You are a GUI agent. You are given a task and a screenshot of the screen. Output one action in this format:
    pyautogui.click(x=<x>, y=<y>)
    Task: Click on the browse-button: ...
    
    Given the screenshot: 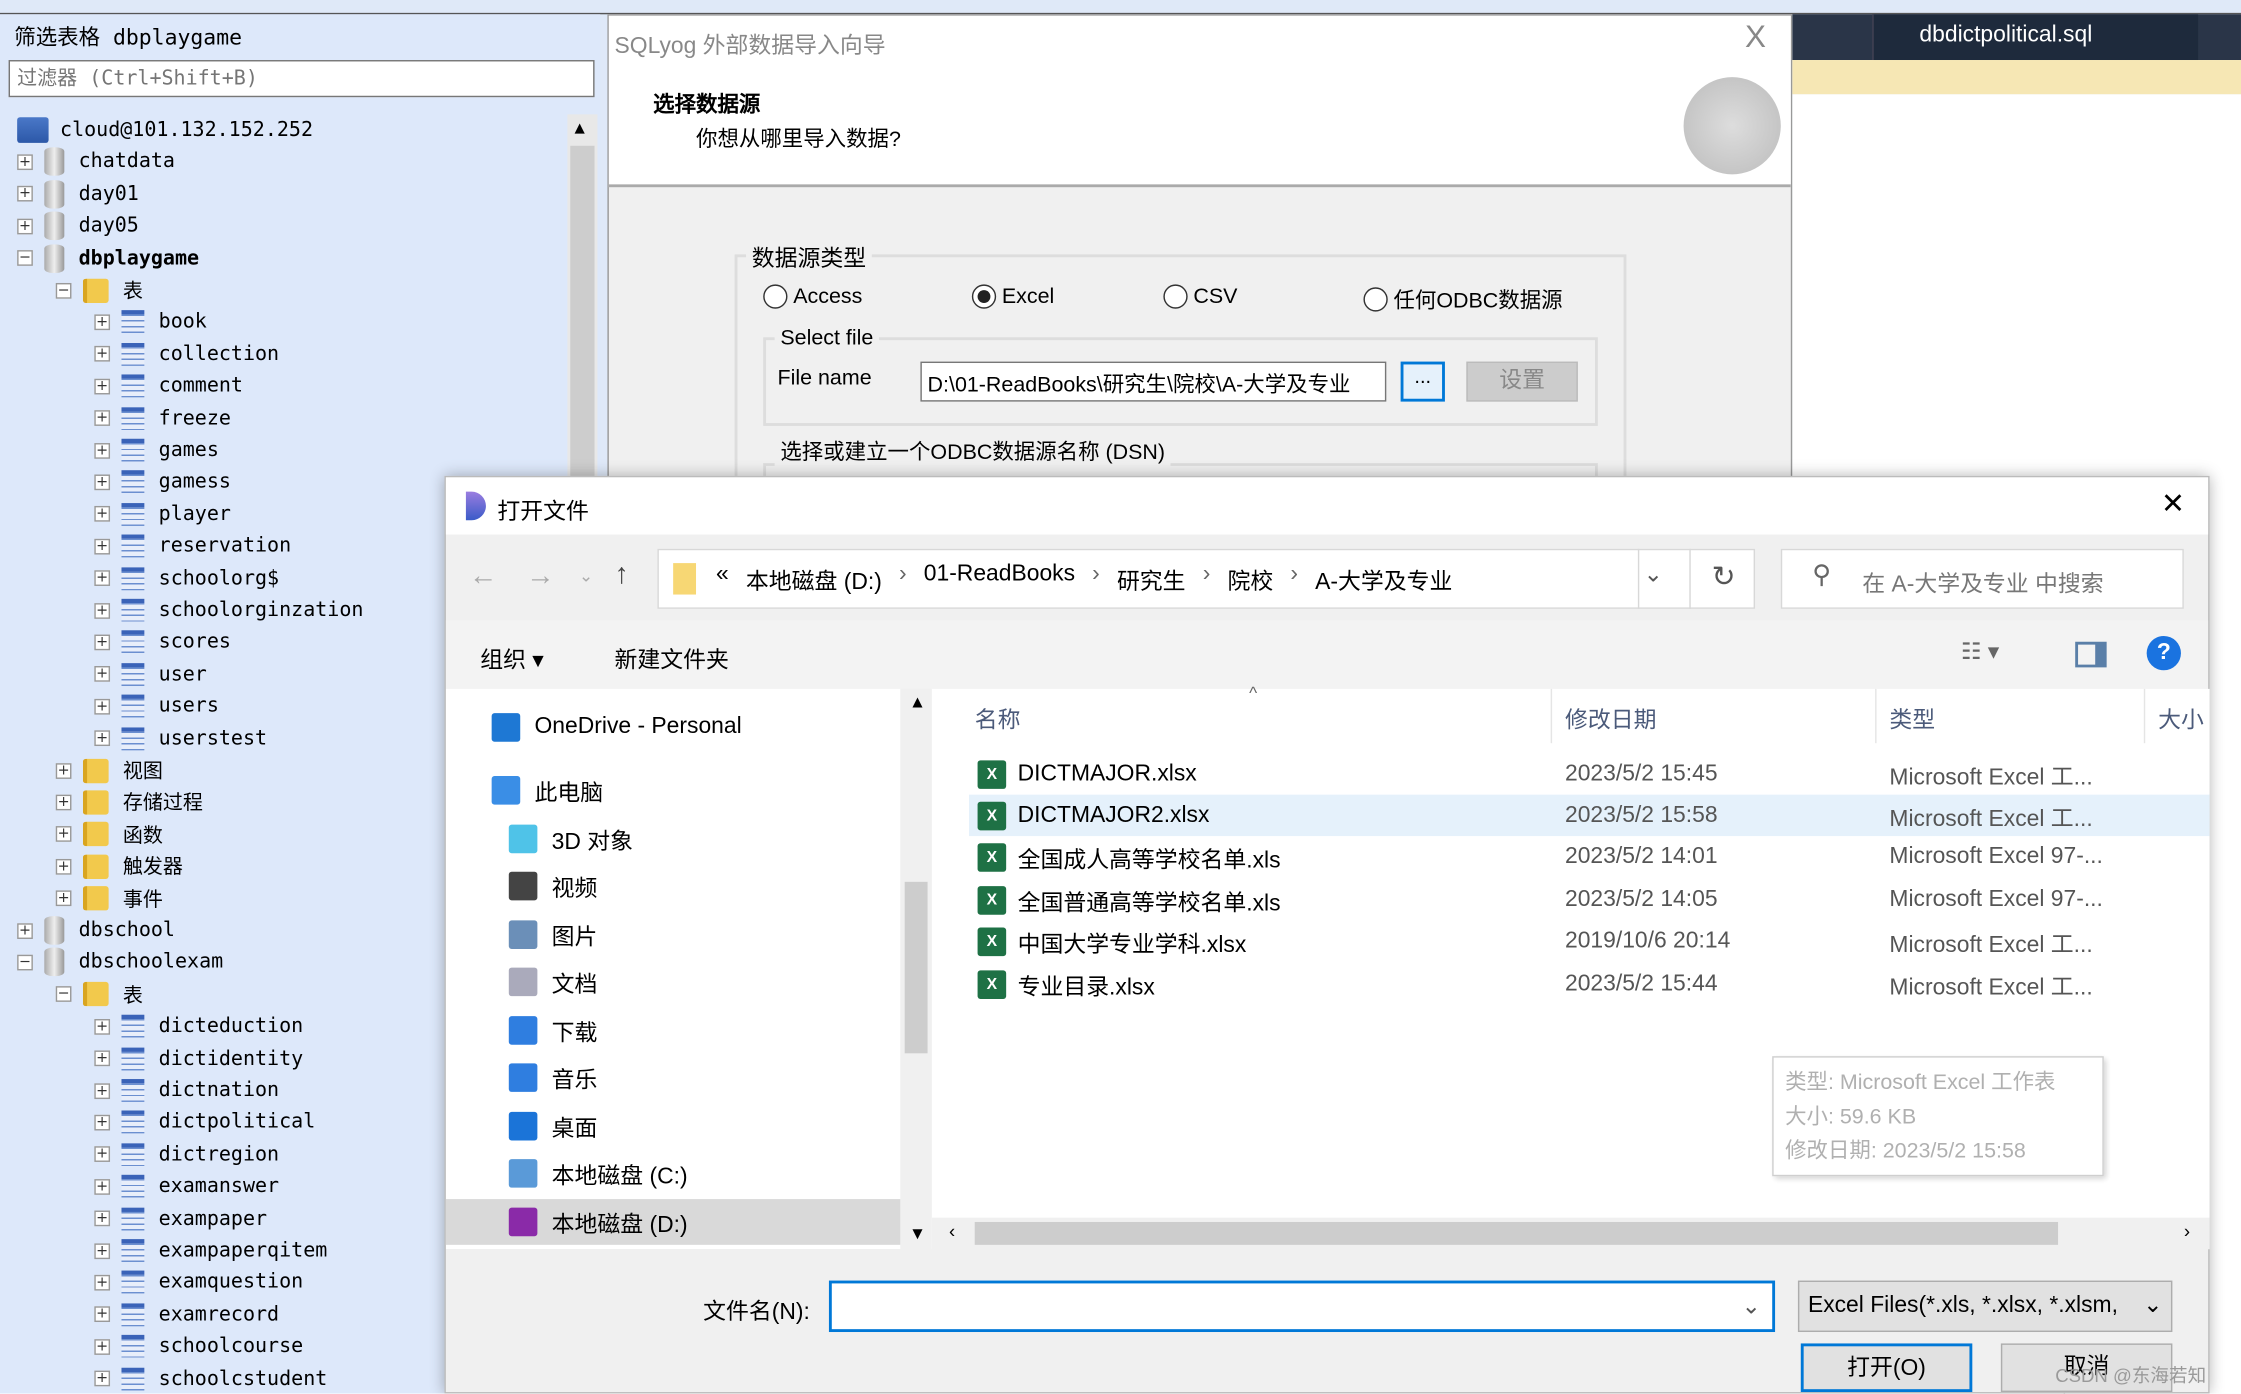 What is the action you would take?
    pyautogui.click(x=1422, y=381)
    